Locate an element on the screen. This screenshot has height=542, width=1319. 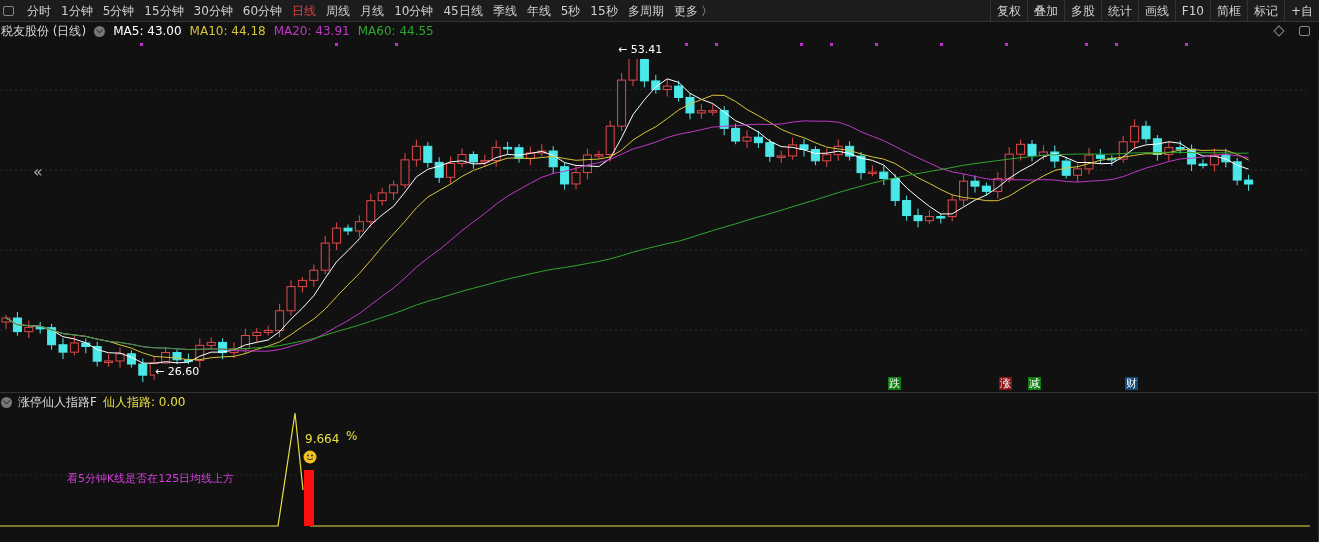
peak-value: 9.664 is located at coordinates (322, 439).